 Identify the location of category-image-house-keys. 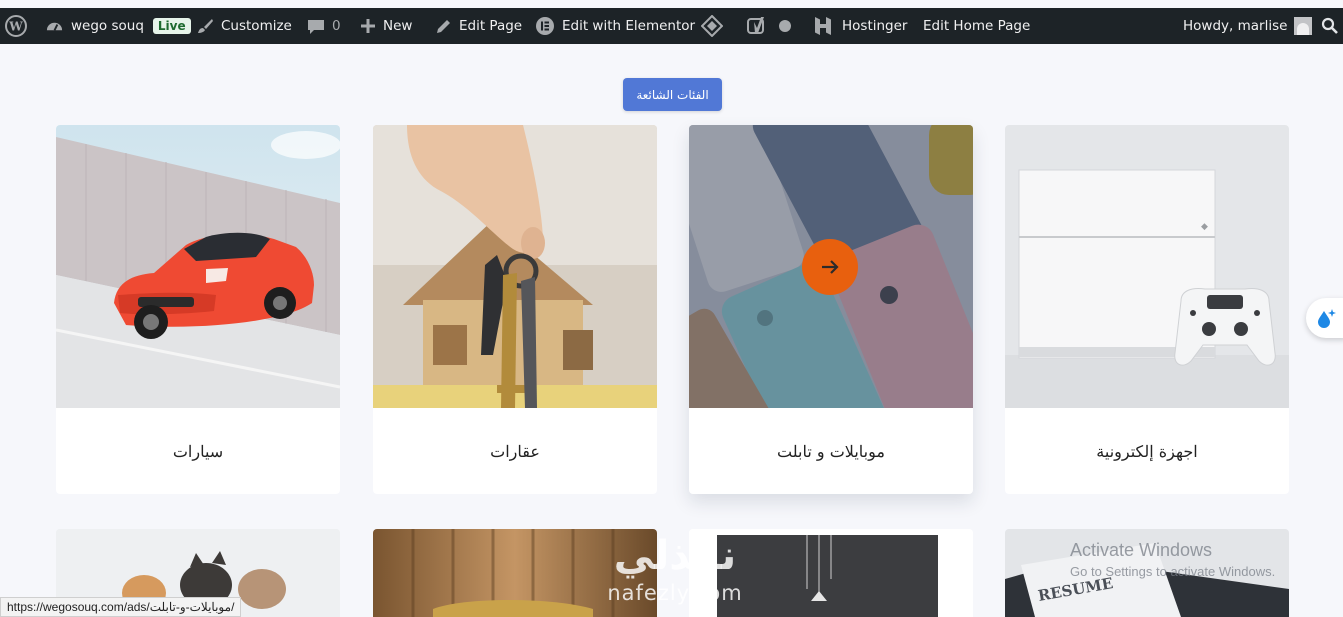
(515, 266).